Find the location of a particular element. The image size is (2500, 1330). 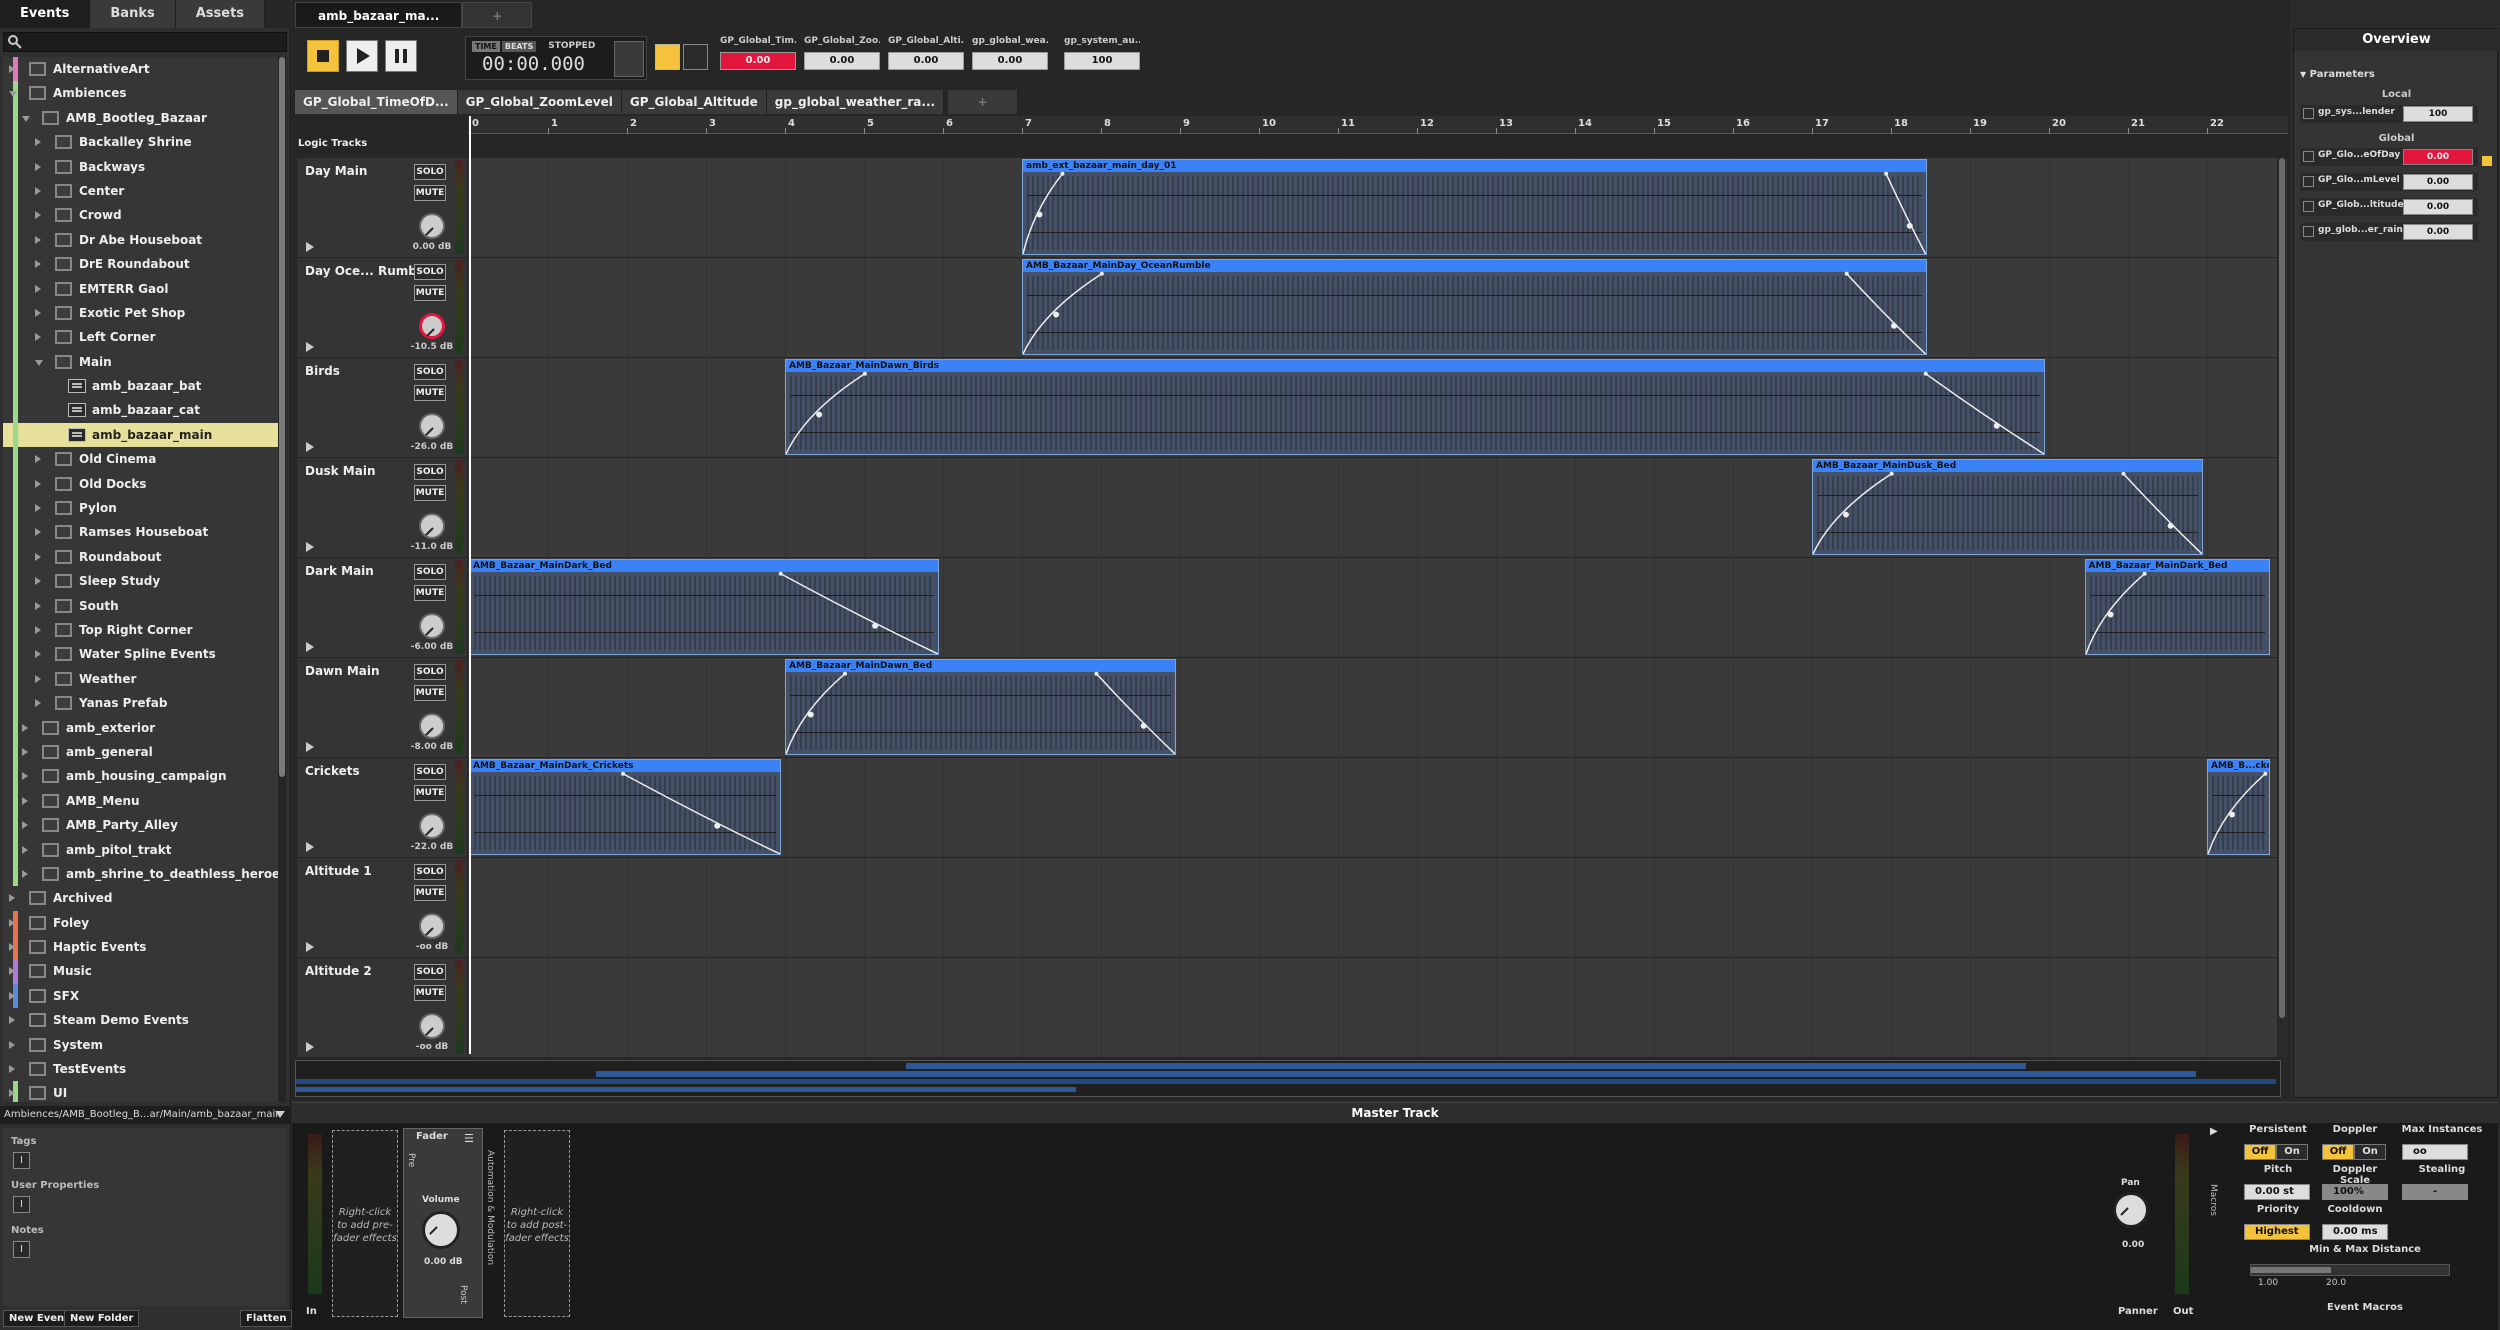

add-tag-button: I is located at coordinates (21, 1160).